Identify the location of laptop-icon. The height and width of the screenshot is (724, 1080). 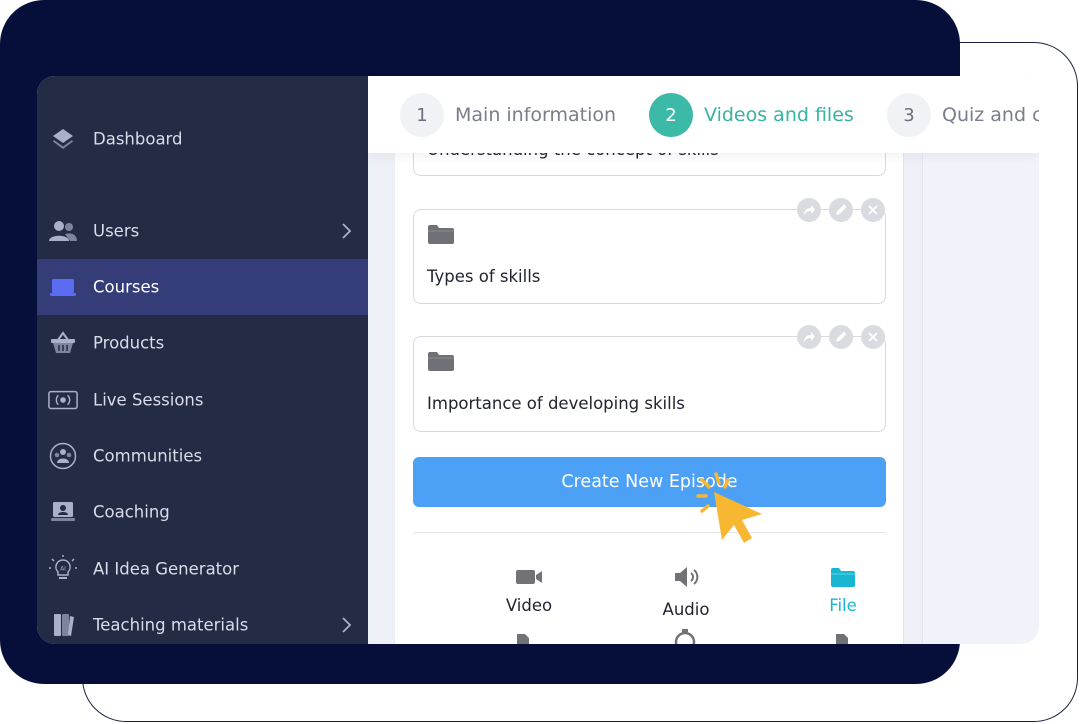
(63, 287).